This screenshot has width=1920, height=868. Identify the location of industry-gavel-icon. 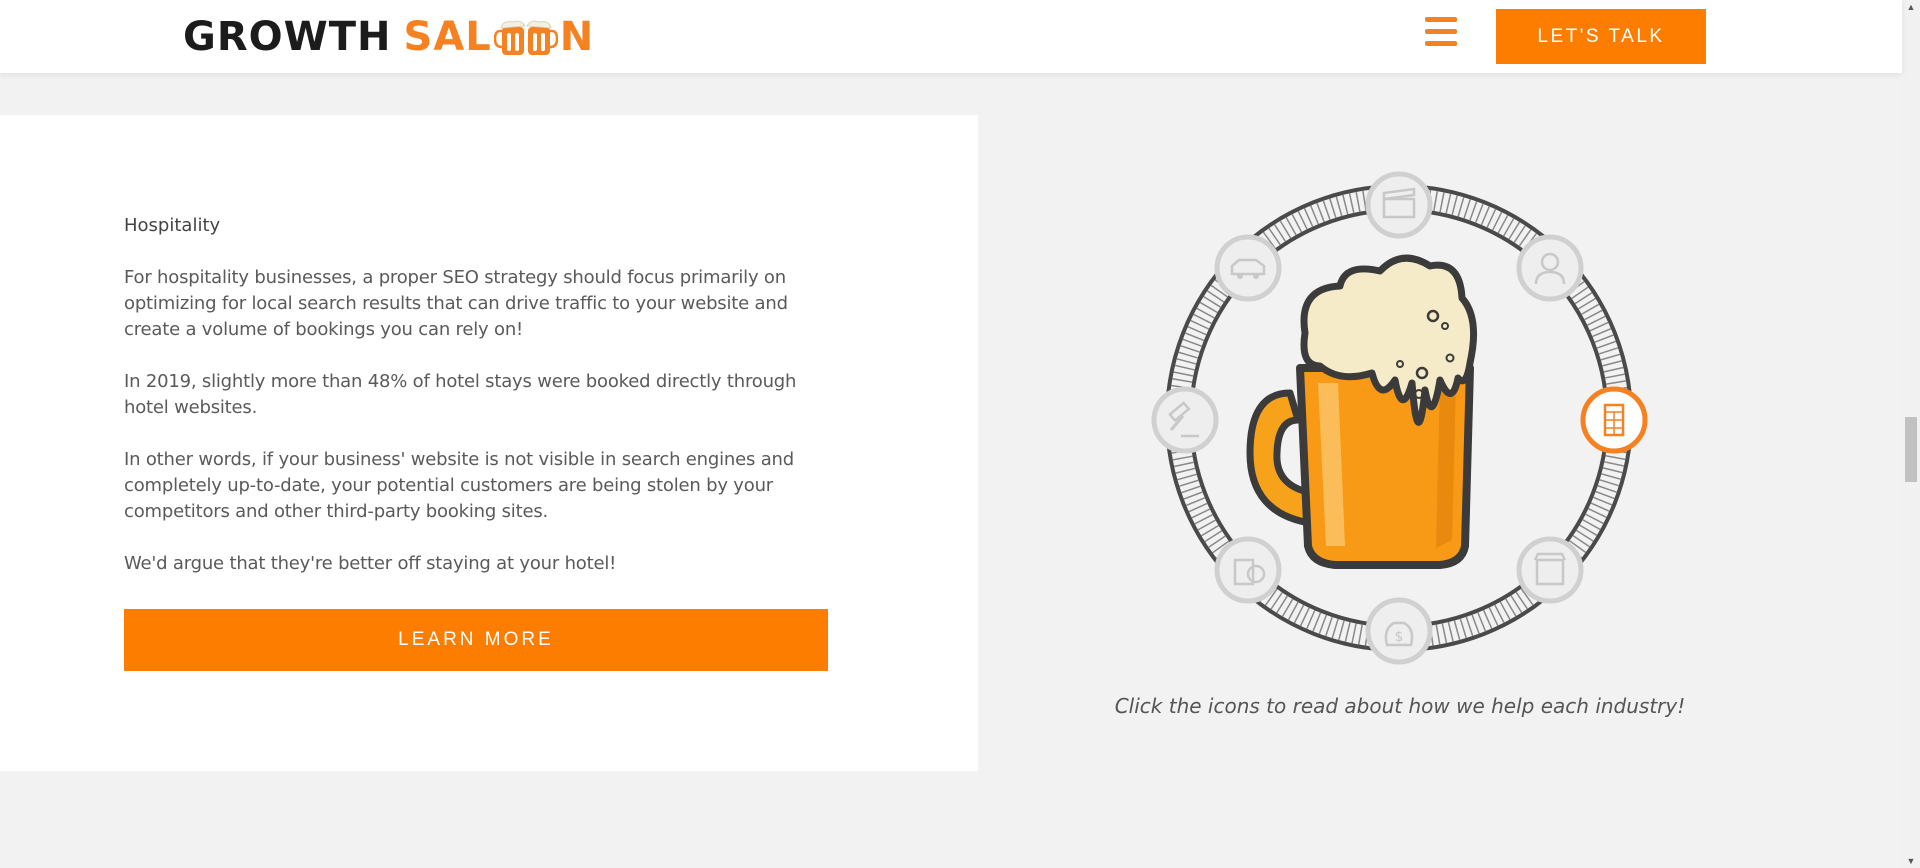
(1185, 420).